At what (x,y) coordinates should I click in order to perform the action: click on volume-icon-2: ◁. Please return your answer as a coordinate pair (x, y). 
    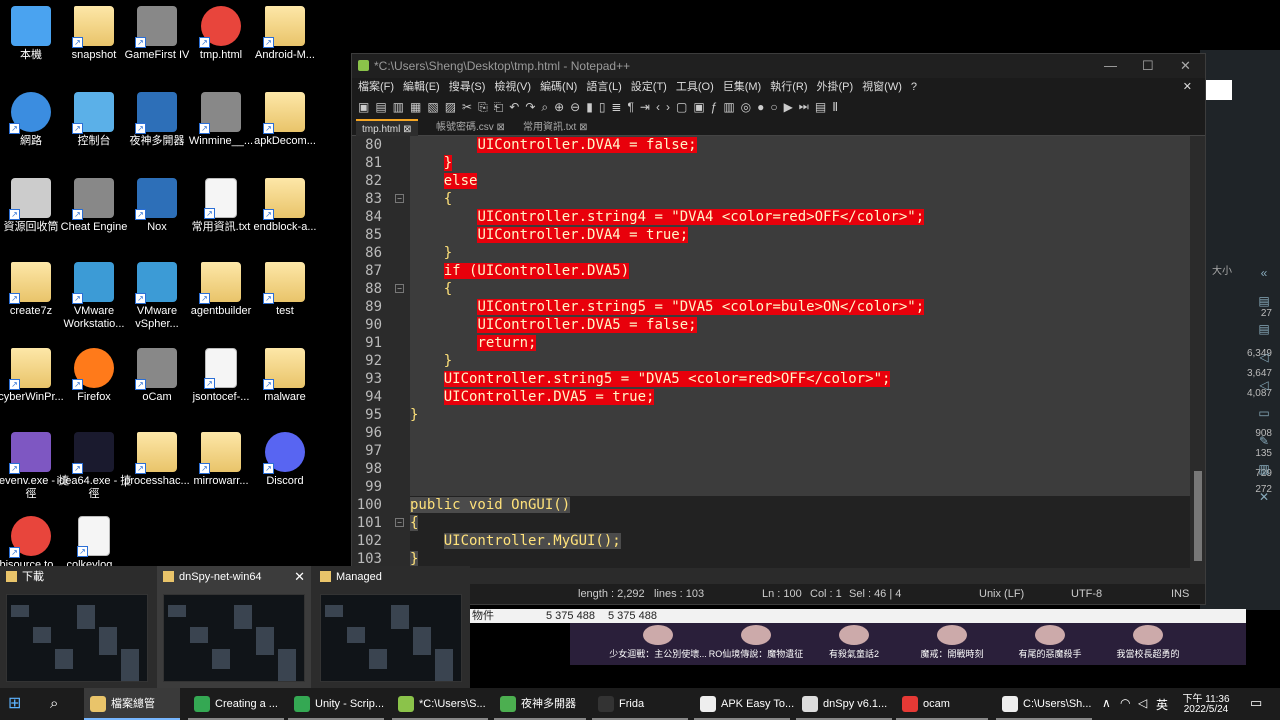
    Looking at the image, I should click on (1264, 385).